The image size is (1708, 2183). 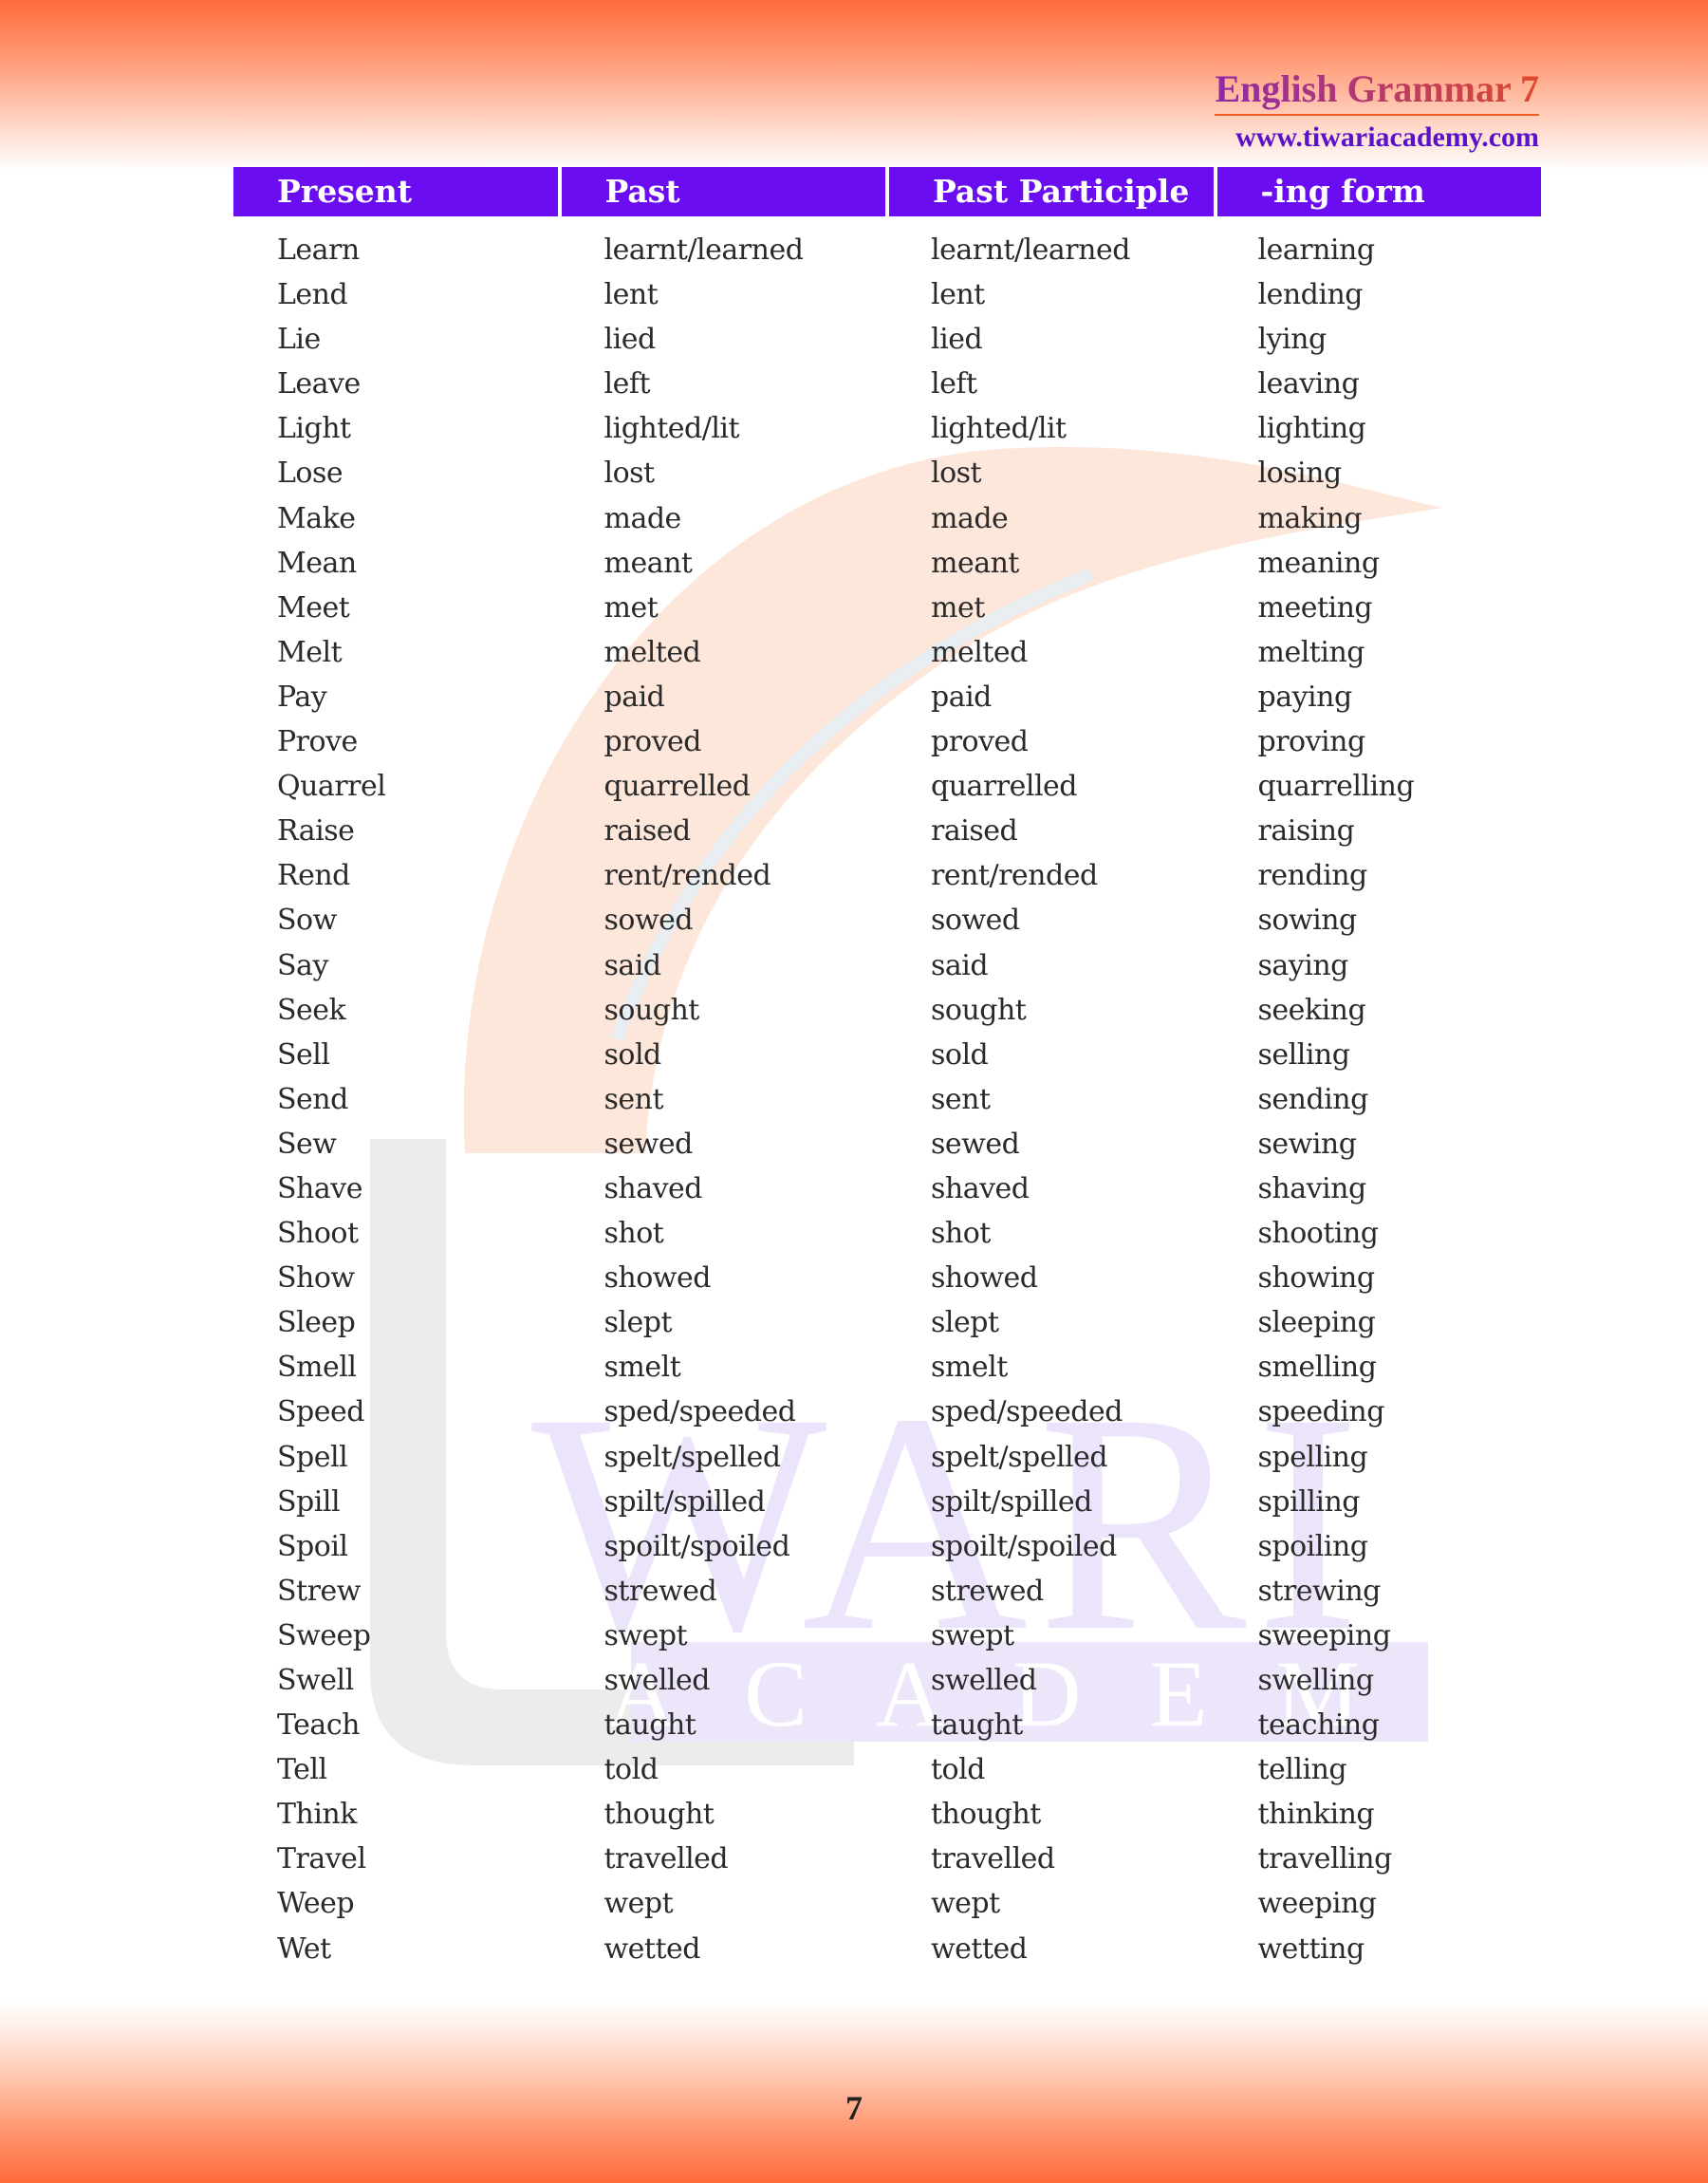 What do you see at coordinates (961, 1234) in the screenshot?
I see `cell-past-participle: shot` at bounding box center [961, 1234].